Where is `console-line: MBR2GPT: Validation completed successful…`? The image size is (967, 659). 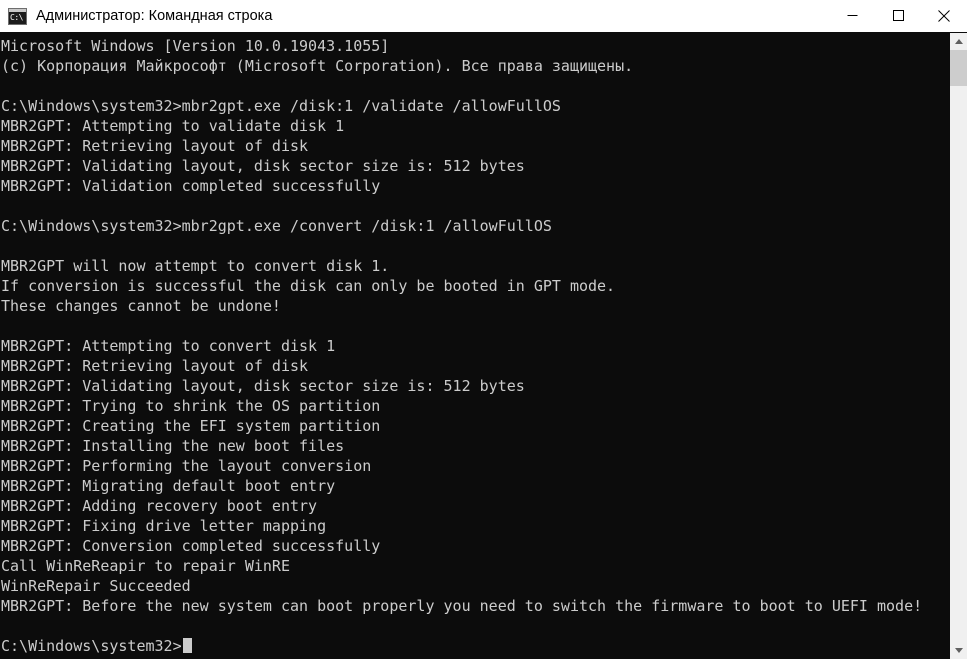 console-line: MBR2GPT: Validation completed successful… is located at coordinates (191, 186).